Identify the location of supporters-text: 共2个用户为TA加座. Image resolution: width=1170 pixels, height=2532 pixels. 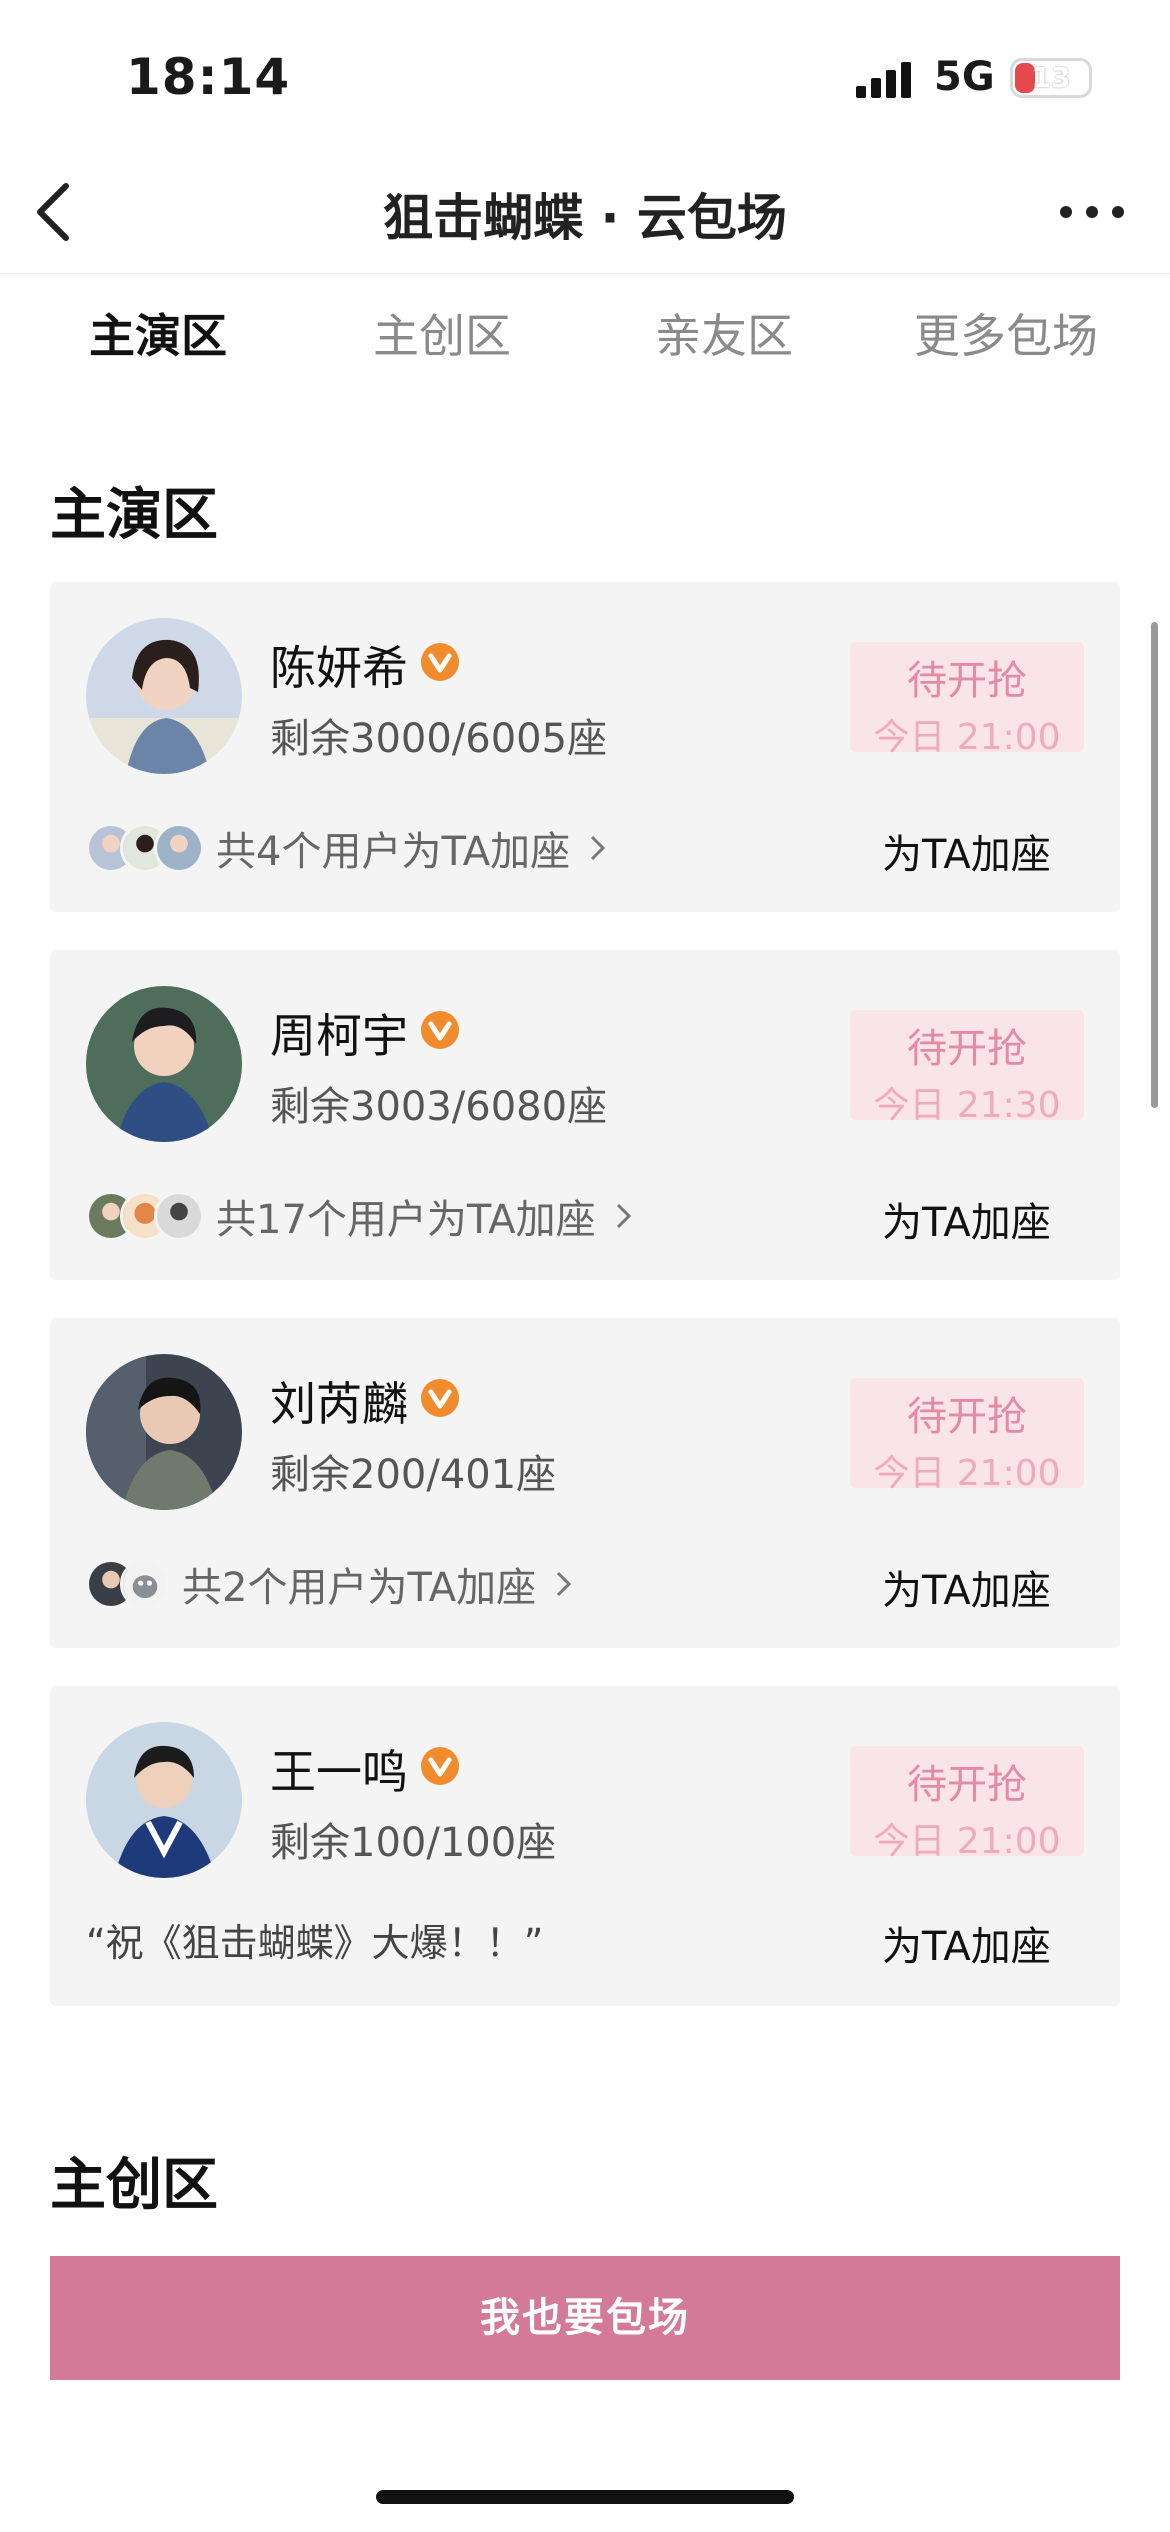
(359, 1588).